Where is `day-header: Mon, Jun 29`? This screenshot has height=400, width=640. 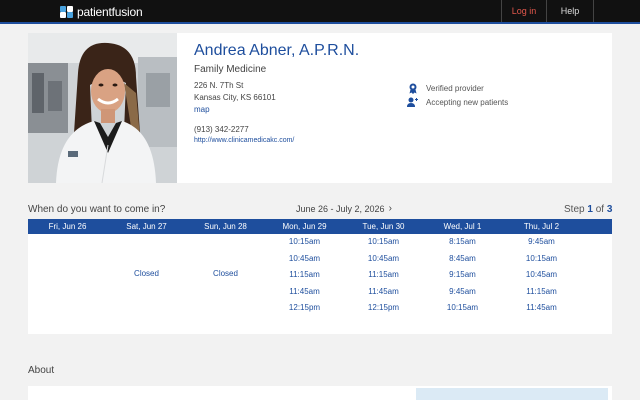 day-header: Mon, Jun 29 is located at coordinates (304, 226).